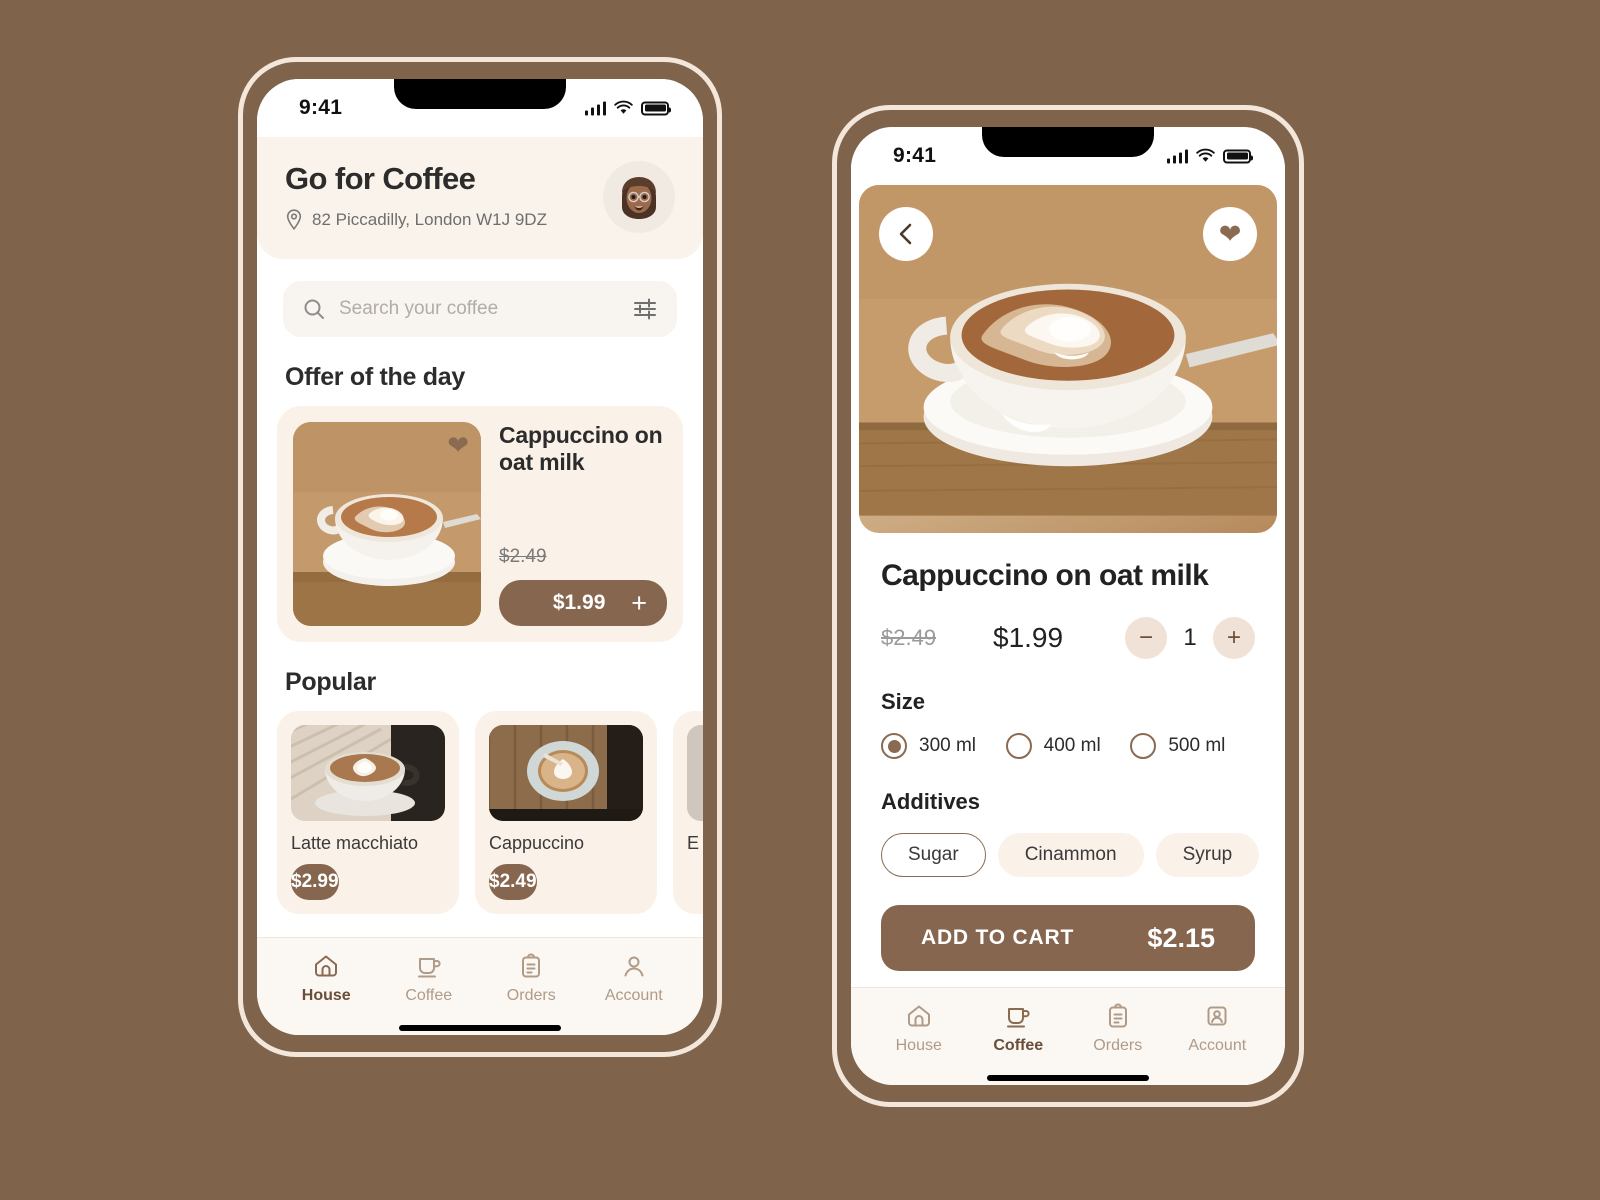  Describe the element at coordinates (480, 1028) in the screenshot. I see `home-indicator` at that location.